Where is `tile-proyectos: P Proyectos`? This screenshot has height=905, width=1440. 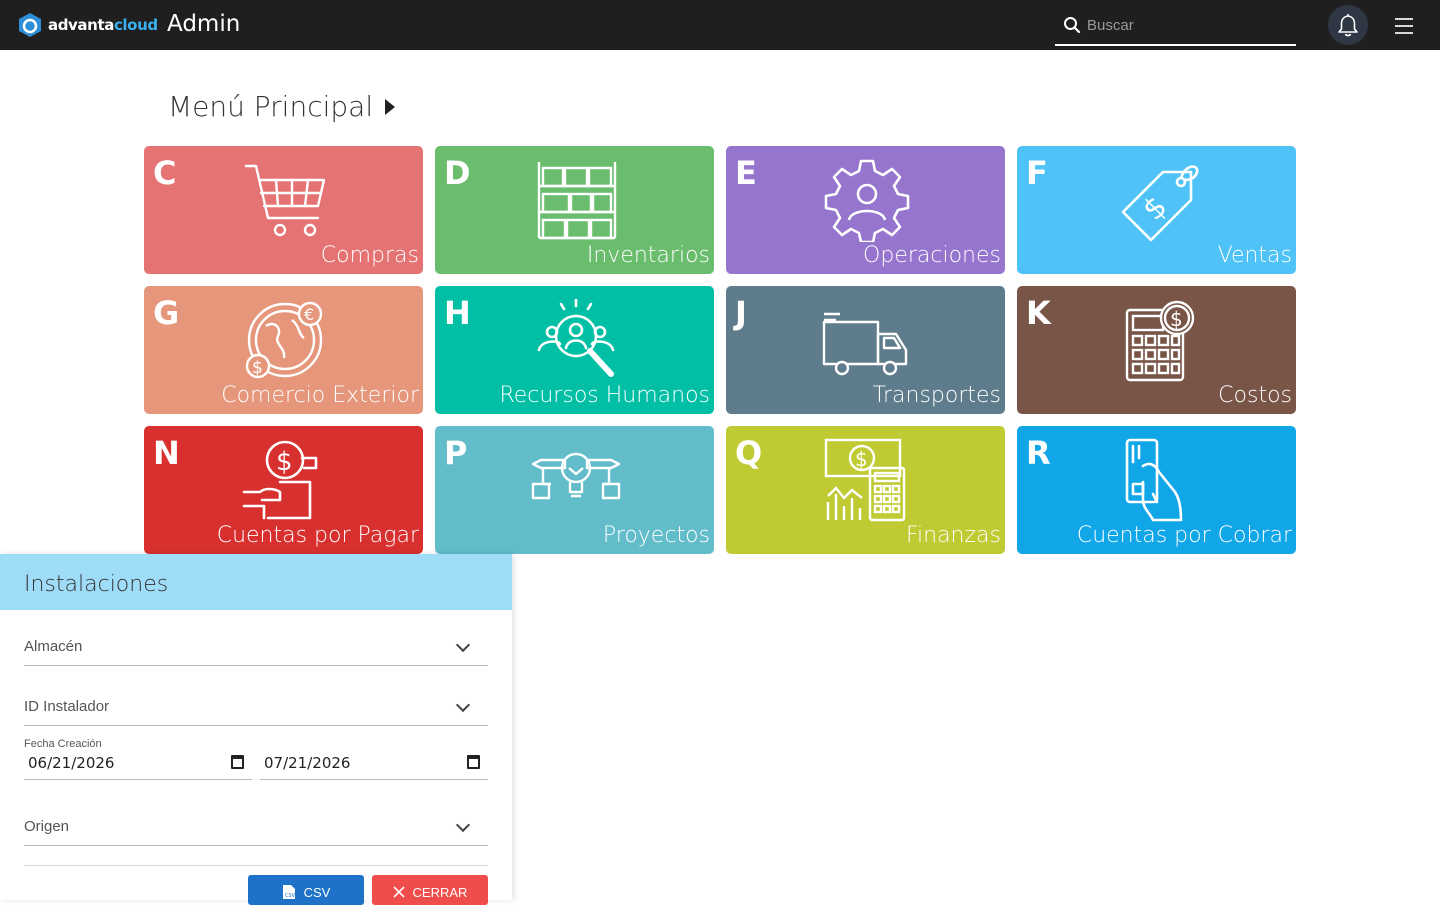
tile-proyectos: P Proyectos is located at coordinates (574, 490).